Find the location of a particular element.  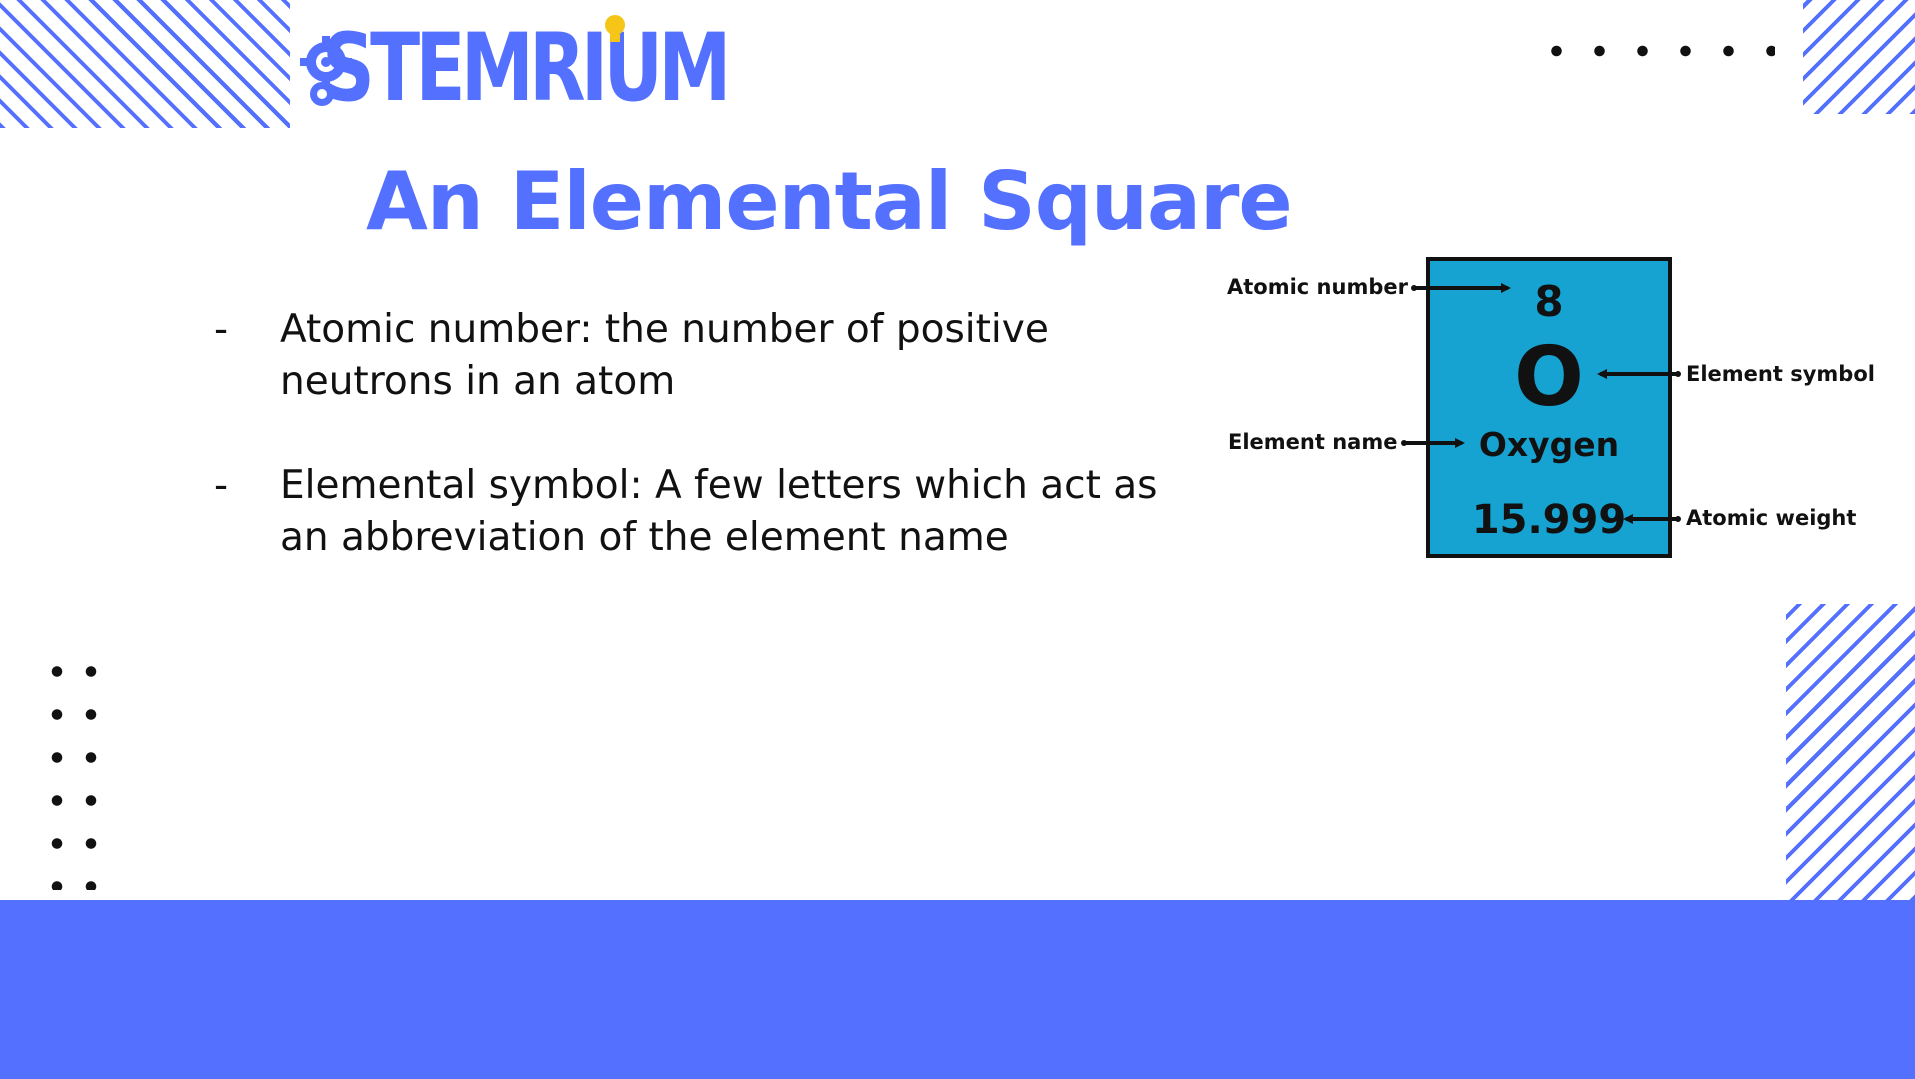

label-element-symbol: Element symbol is located at coordinates (1780, 374).